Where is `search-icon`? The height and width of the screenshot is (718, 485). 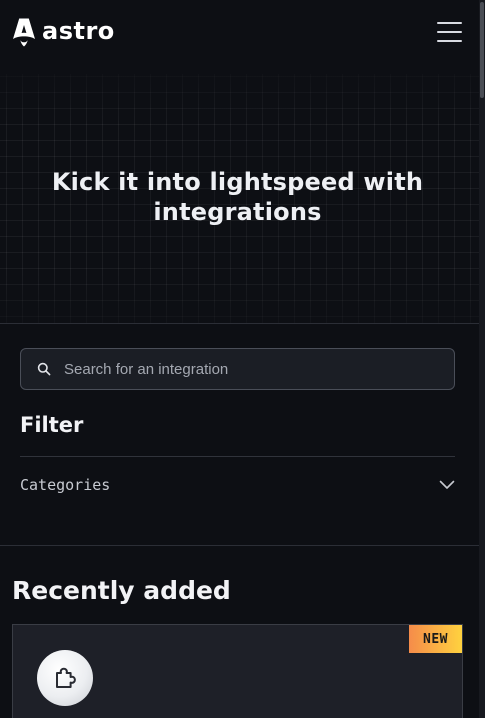 search-icon is located at coordinates (44, 369).